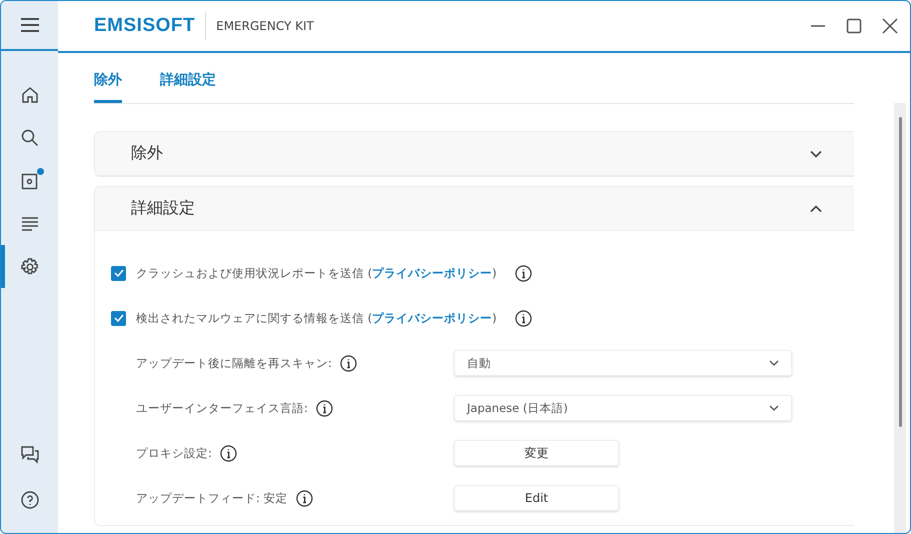  I want to click on setting-label: プロキシ設定:, so click(174, 453).